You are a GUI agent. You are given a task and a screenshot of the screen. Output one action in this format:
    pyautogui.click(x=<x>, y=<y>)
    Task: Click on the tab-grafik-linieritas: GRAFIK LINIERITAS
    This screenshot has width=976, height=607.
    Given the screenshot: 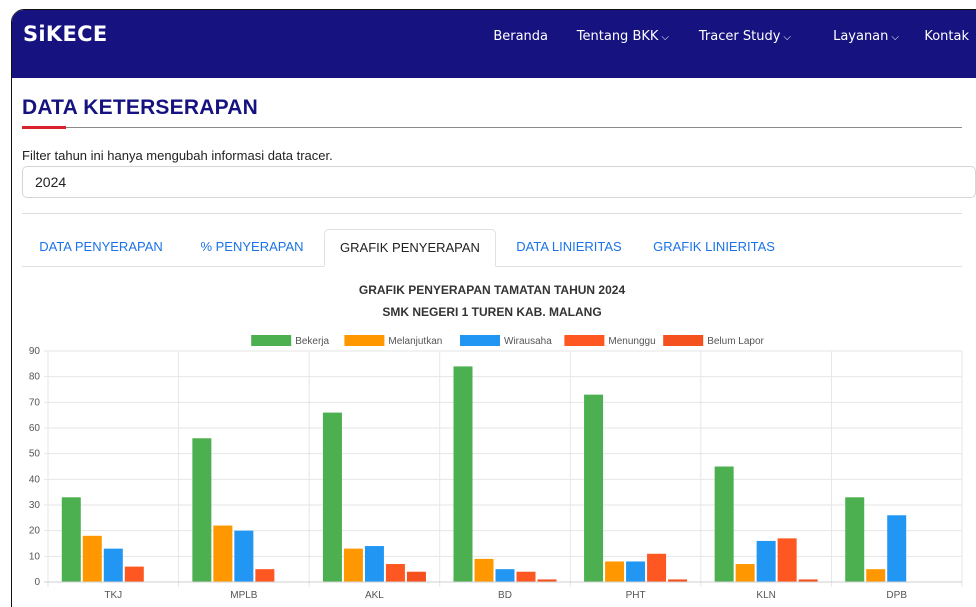 What is the action you would take?
    pyautogui.click(x=714, y=247)
    